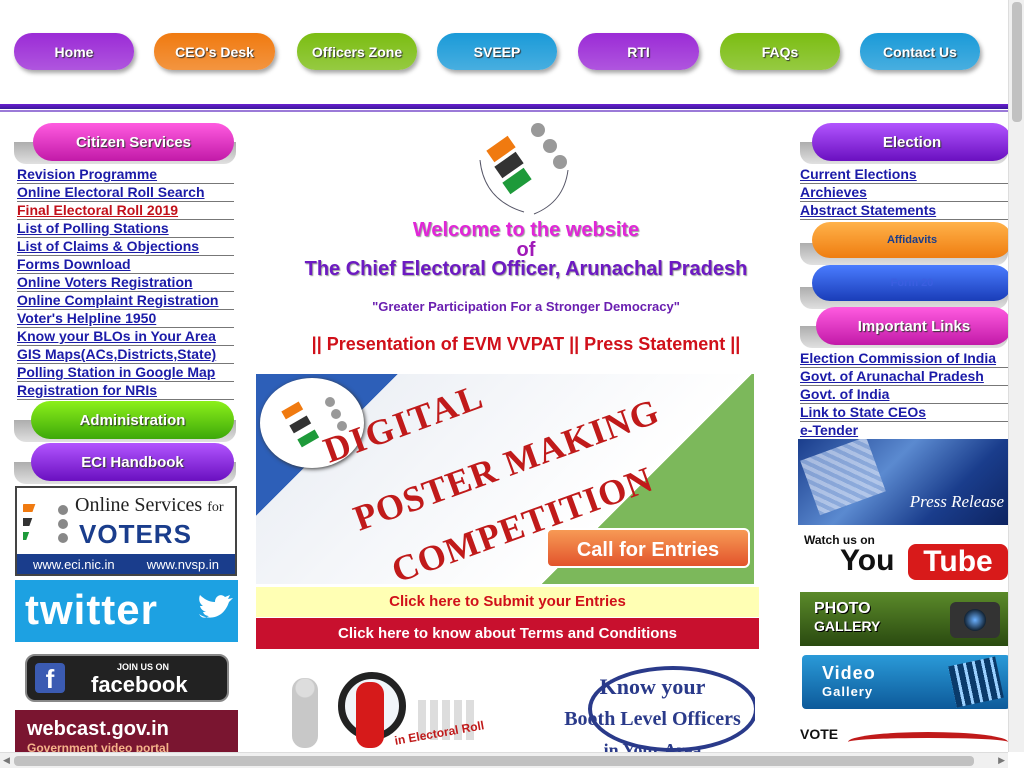  I want to click on header-divider, so click(504, 108).